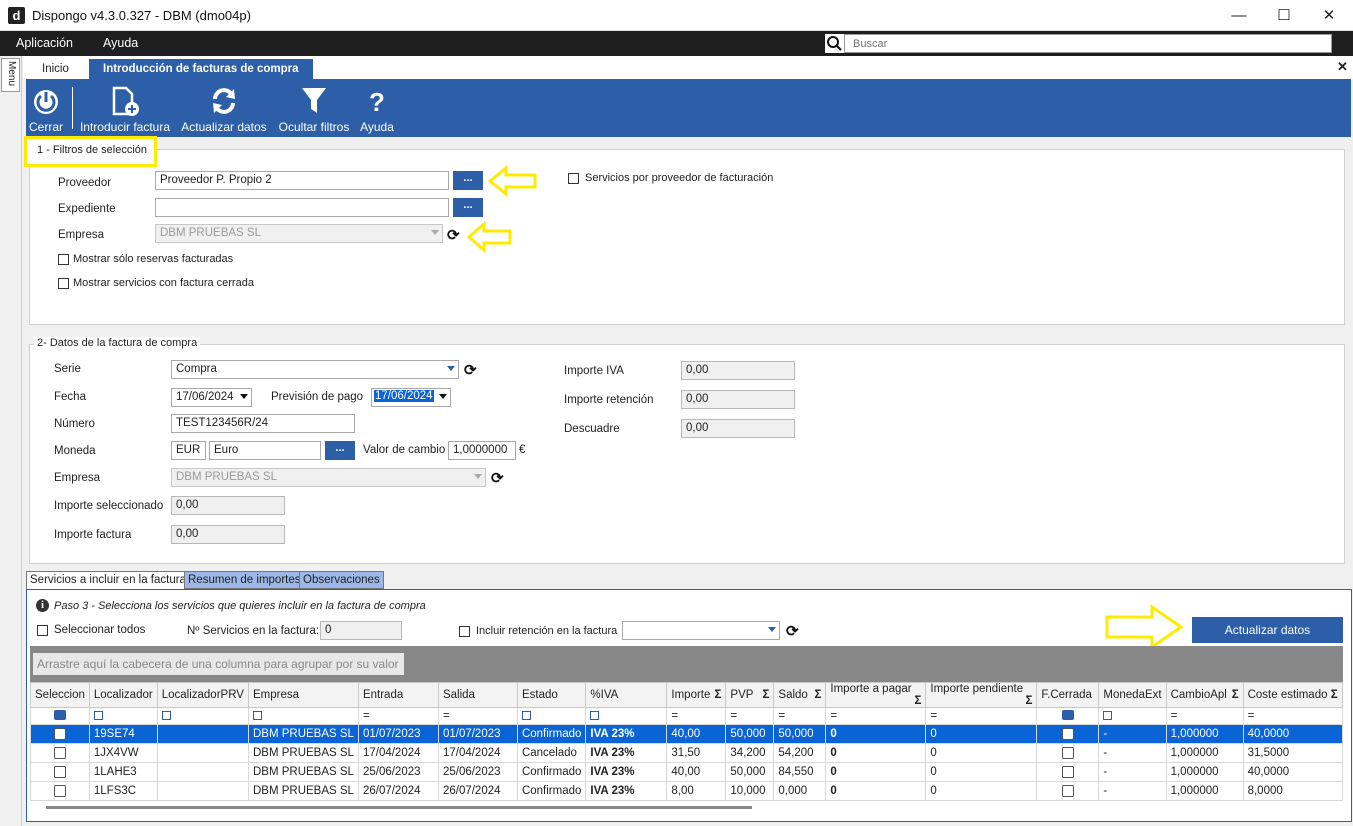 This screenshot has height=826, width=1353. What do you see at coordinates (701, 630) in the screenshot?
I see `retention-select` at bounding box center [701, 630].